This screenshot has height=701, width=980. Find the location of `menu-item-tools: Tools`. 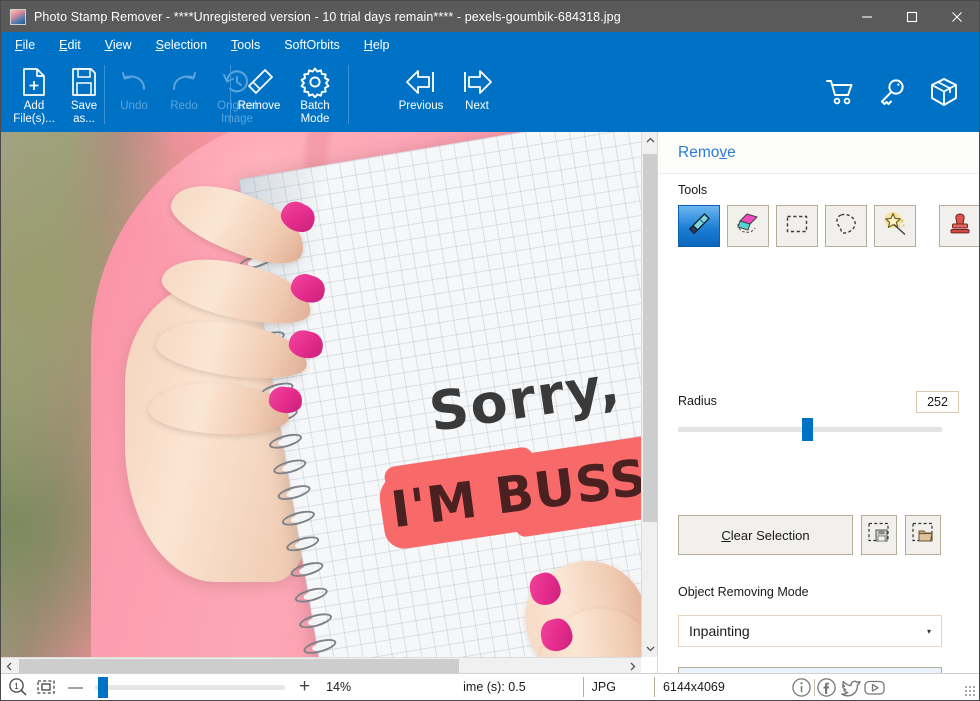

menu-item-tools: Tools is located at coordinates (245, 45).